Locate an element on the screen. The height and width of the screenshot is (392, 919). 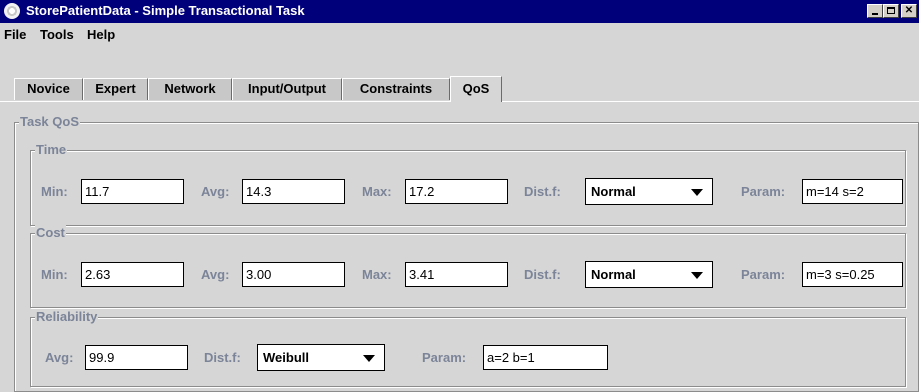
tab-novice: Novice is located at coordinates (48, 89).